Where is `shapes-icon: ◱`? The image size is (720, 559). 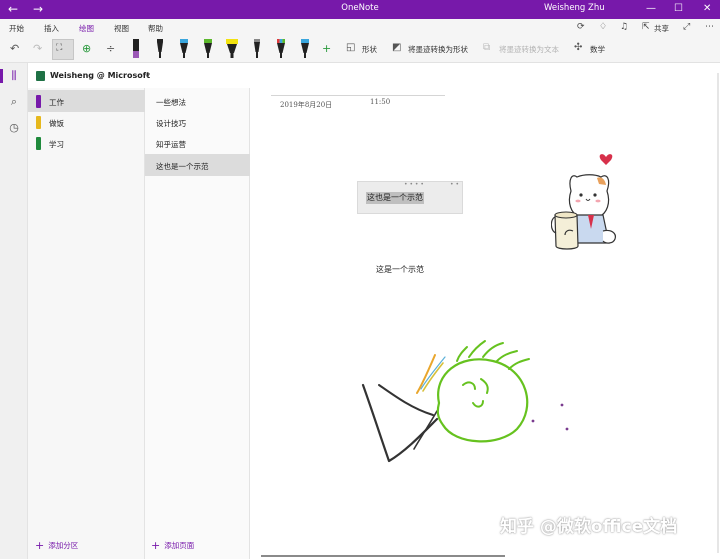
shapes-icon: ◱ is located at coordinates (351, 47).